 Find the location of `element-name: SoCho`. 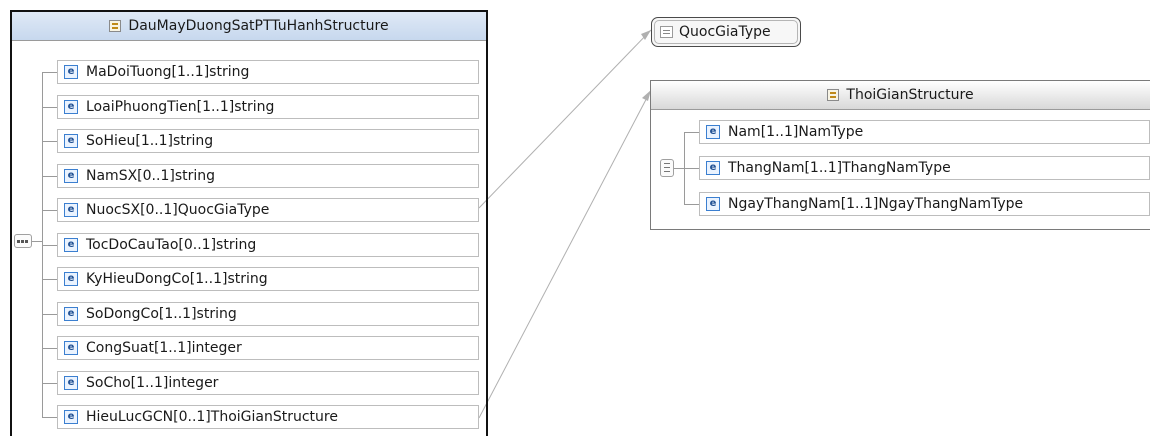

element-name: SoCho is located at coordinates (108, 382).